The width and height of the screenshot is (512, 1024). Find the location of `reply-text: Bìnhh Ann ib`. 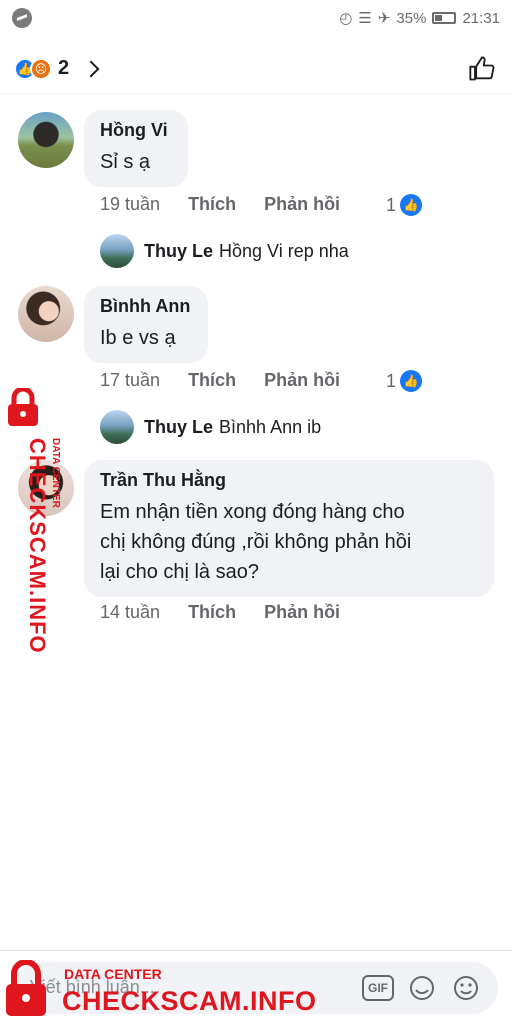

reply-text: Bìnhh Ann ib is located at coordinates (270, 426).